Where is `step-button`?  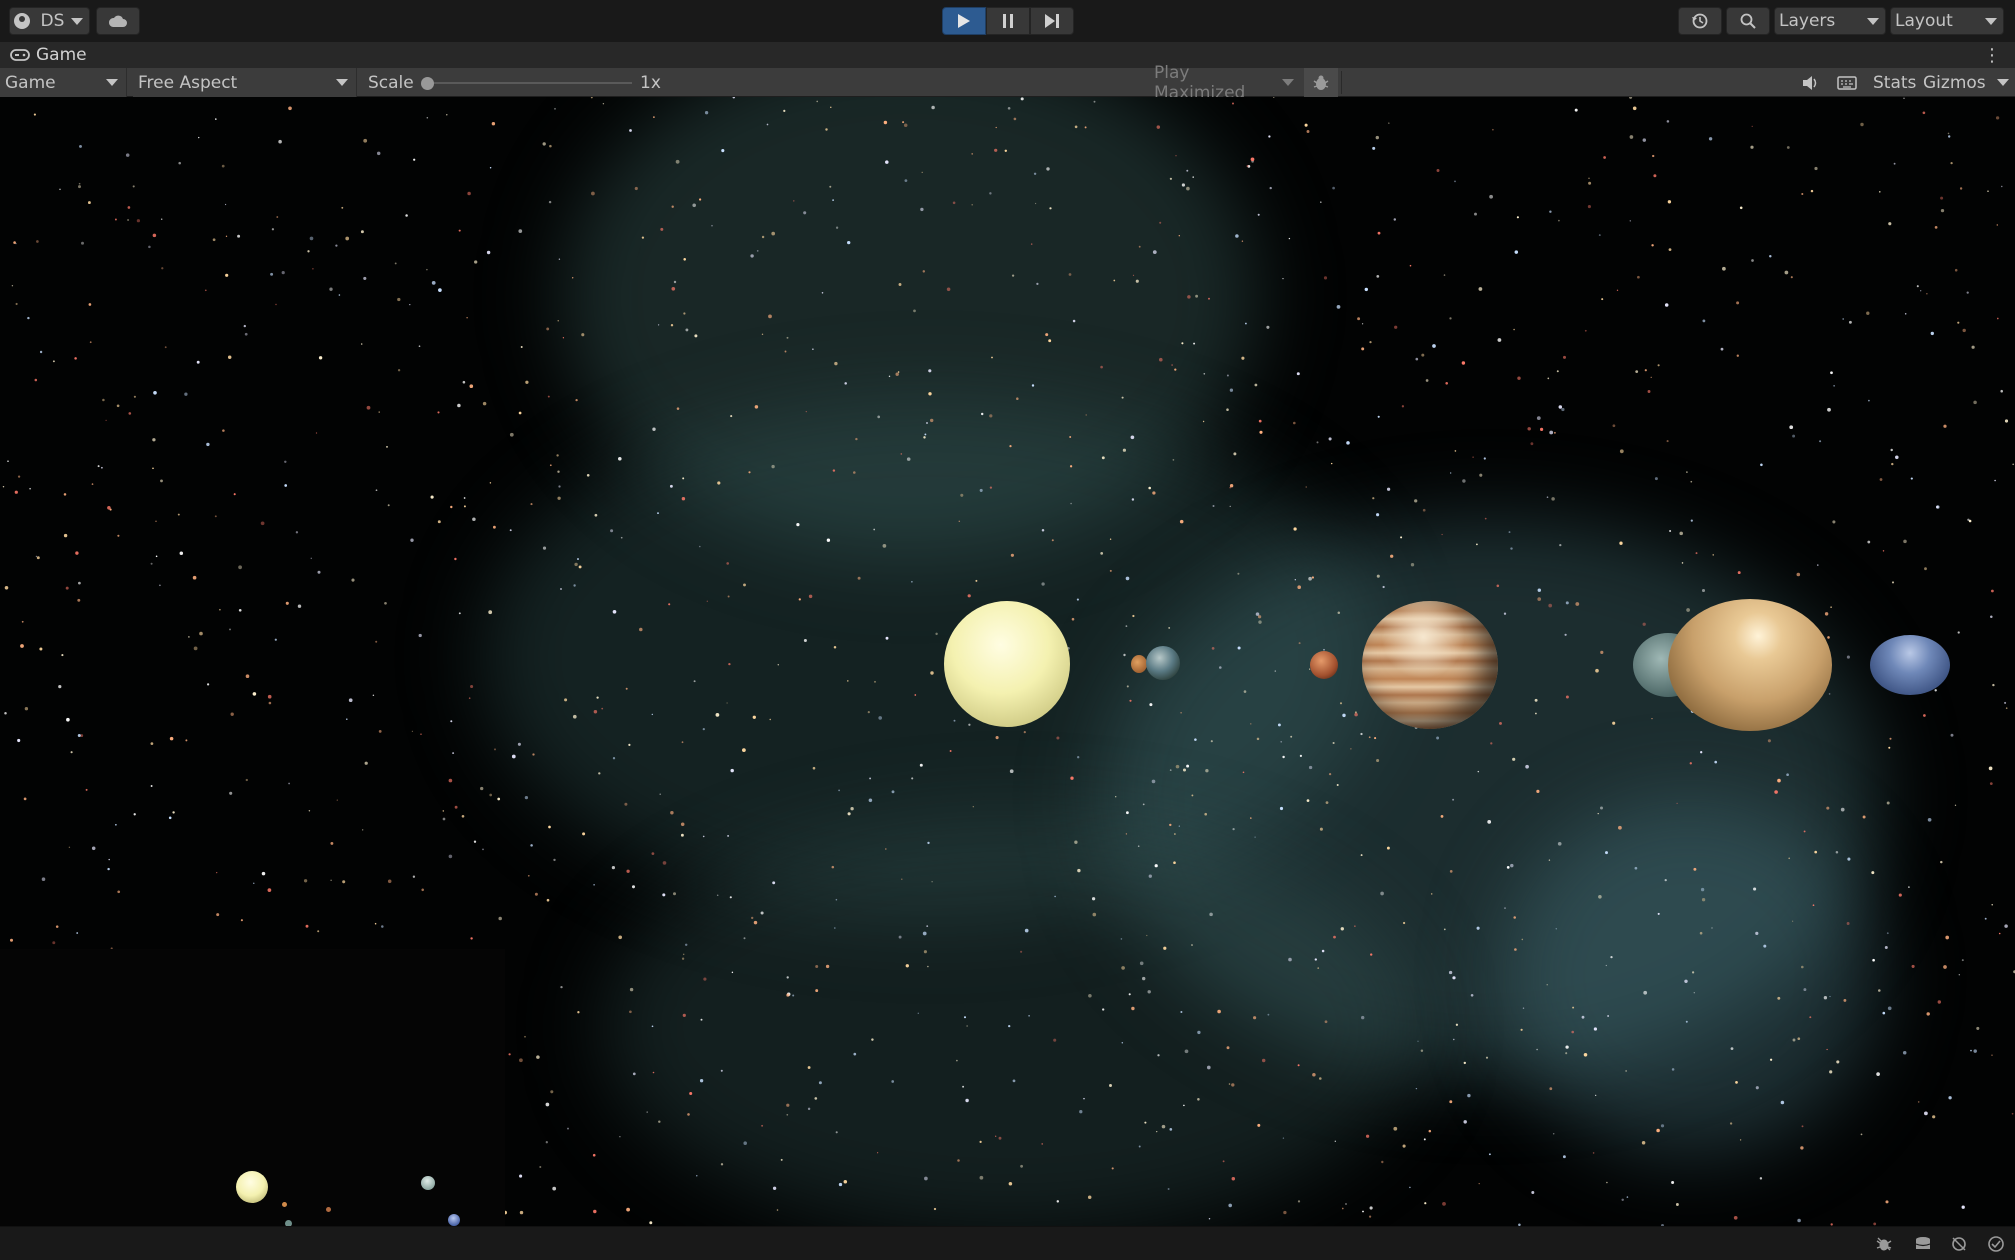
step-button is located at coordinates (1052, 21).